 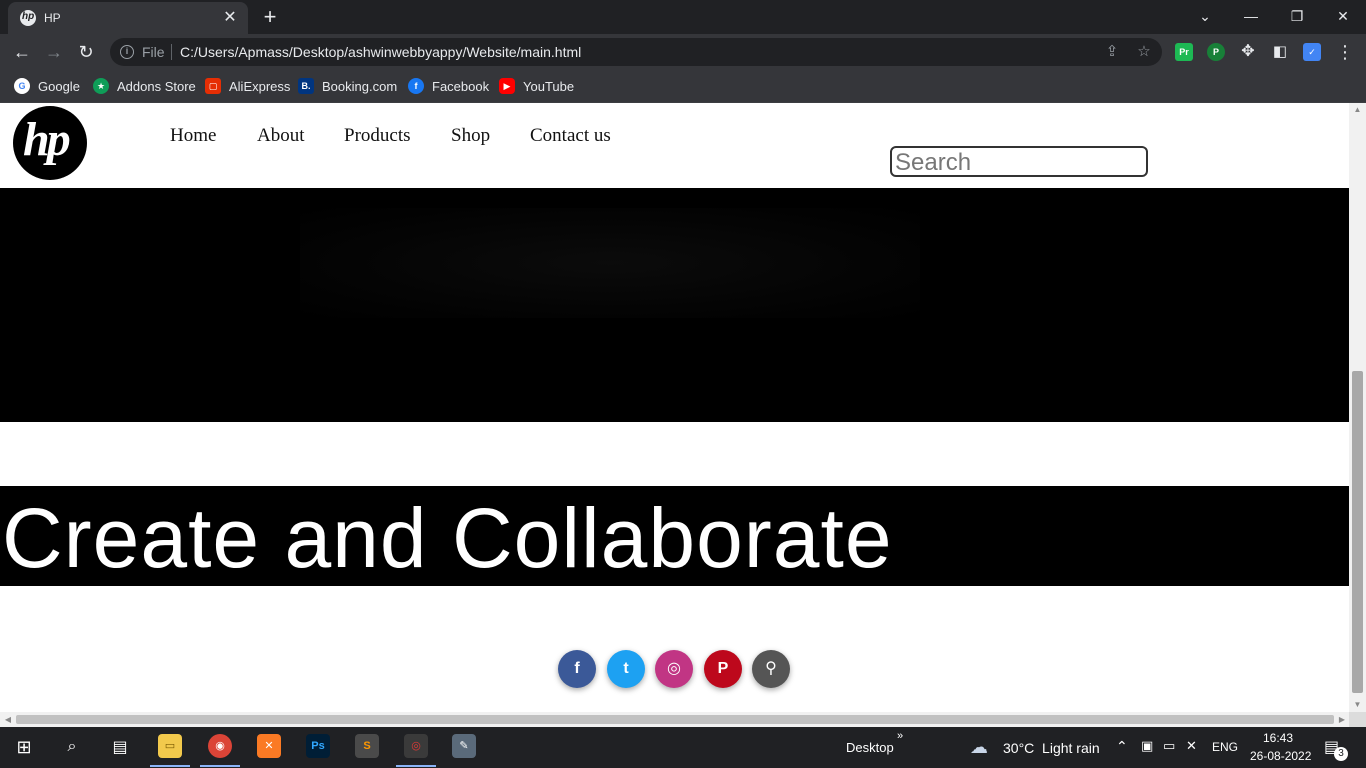 I want to click on vertical-scrollbar: ▲ ▼, so click(x=1357, y=407).